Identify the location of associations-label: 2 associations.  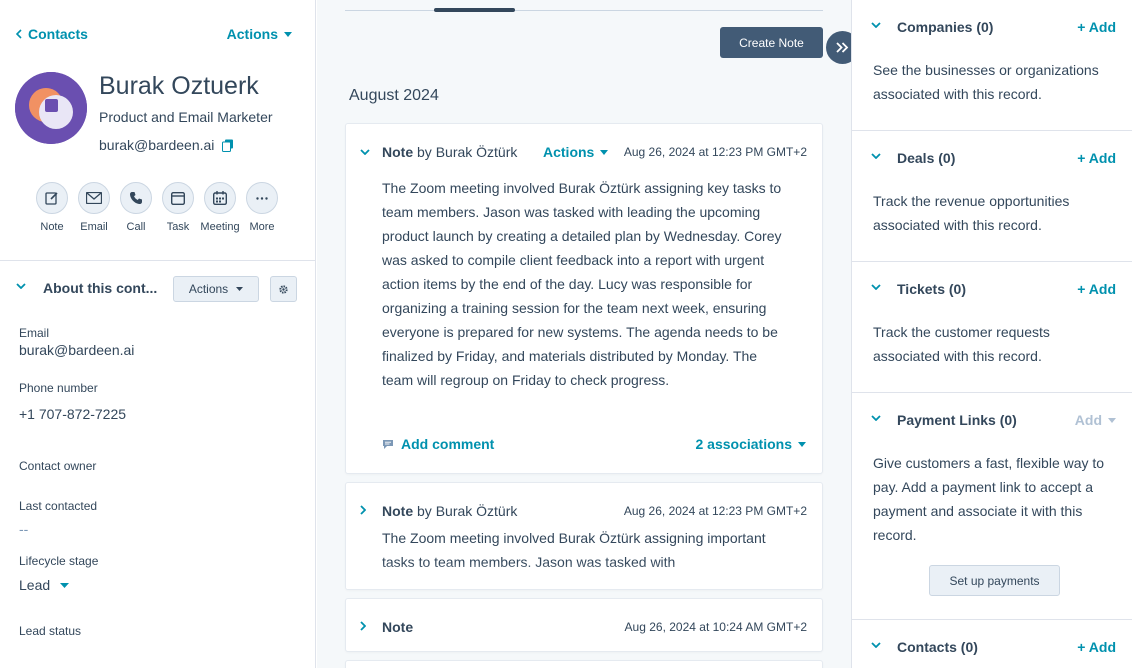
(744, 444).